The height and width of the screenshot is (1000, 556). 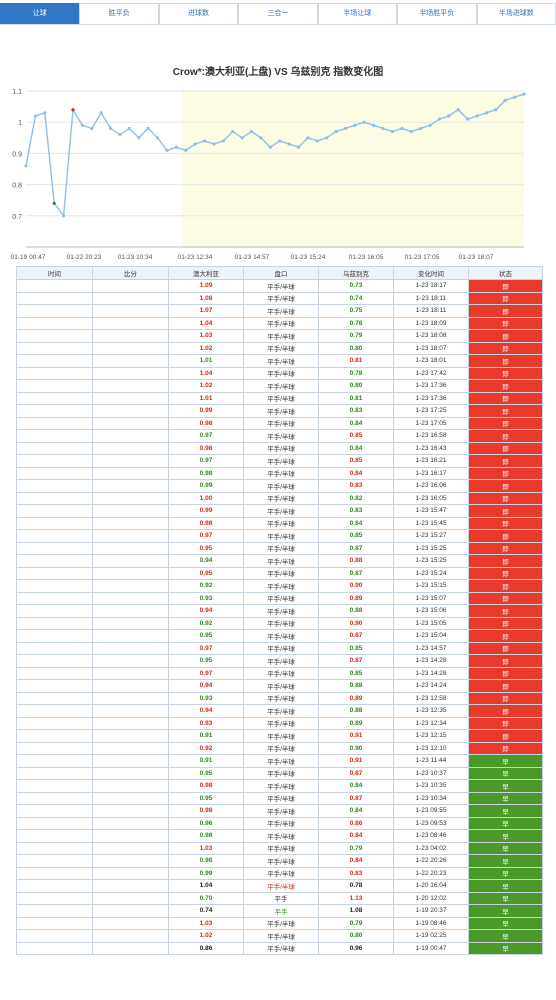 I want to click on tab-0: 让球, so click(x=40, y=13).